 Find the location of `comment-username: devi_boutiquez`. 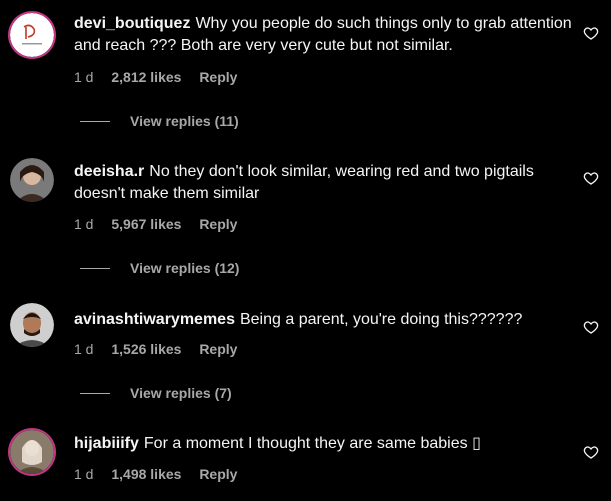

comment-username: devi_boutiquez is located at coordinates (132, 23).